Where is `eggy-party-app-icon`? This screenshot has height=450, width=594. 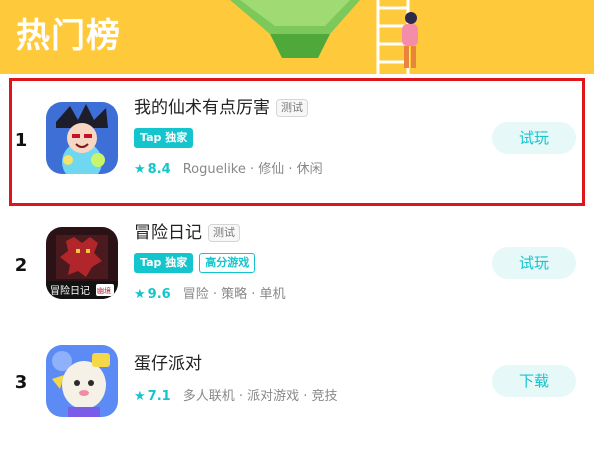 eggy-party-app-icon is located at coordinates (82, 381).